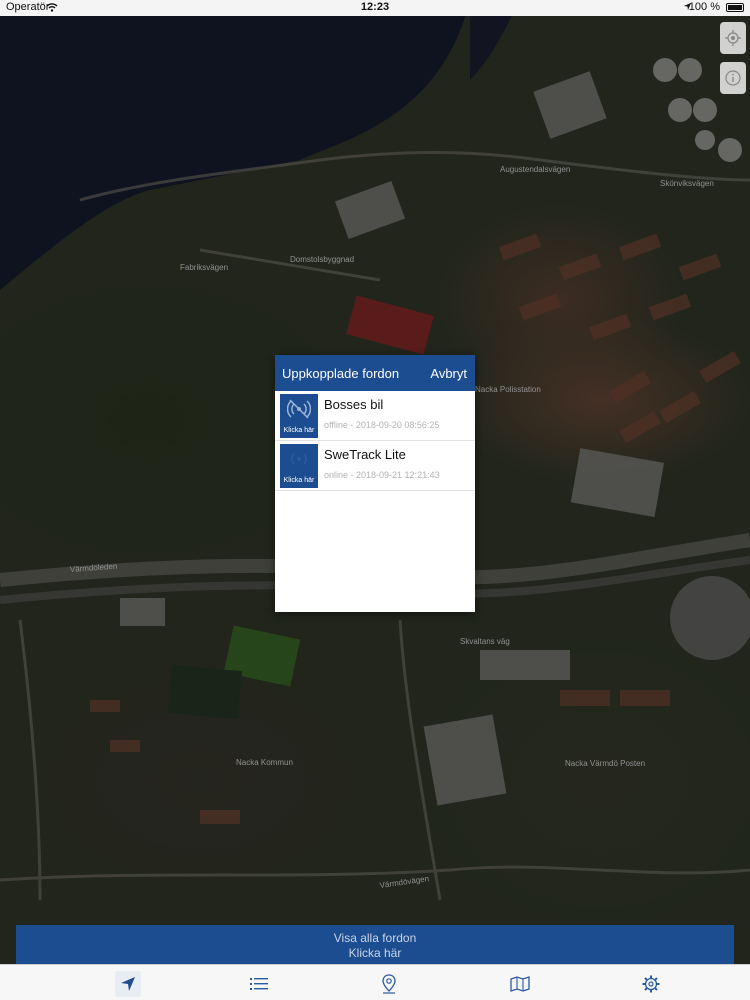 The width and height of the screenshot is (750, 1000). What do you see at coordinates (299, 462) in the screenshot?
I see `signal-icon` at bounding box center [299, 462].